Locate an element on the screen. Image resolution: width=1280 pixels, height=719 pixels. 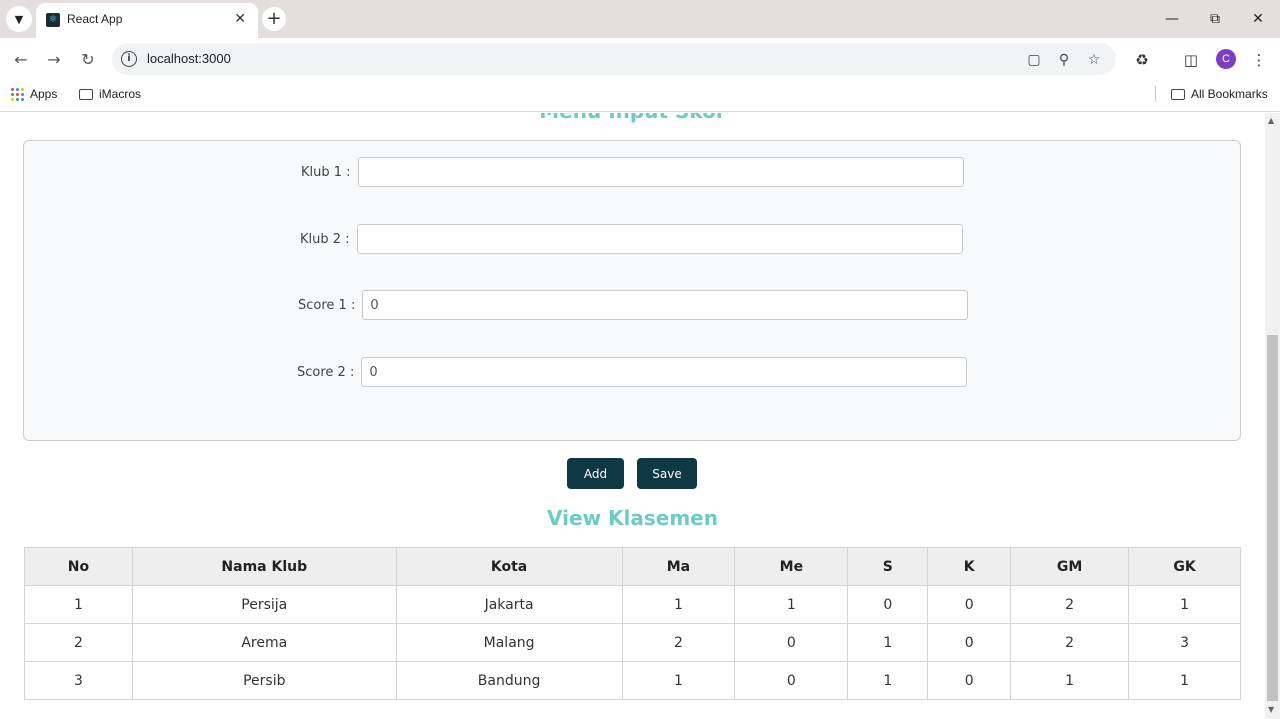
table-row: 2 Arema Malang 2 0 1 0 2 3 is located at coordinates (632, 642).